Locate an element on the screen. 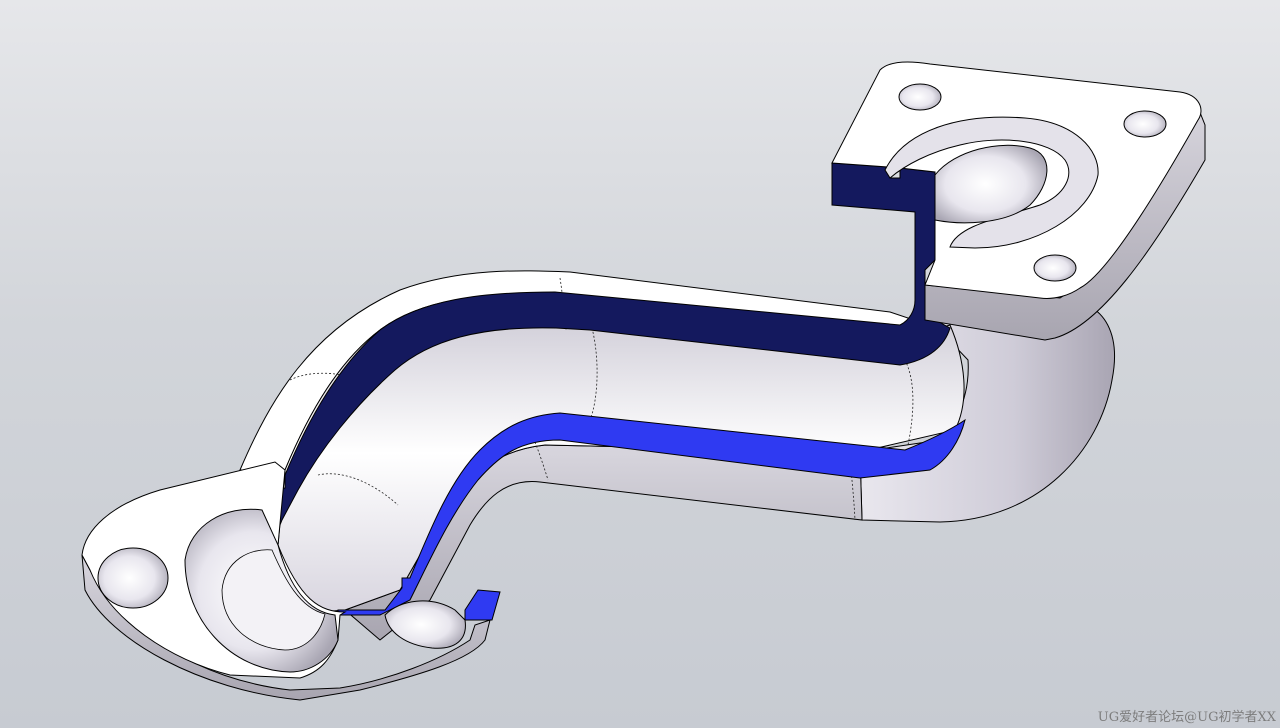  left-flange-lower-bore is located at coordinates (425, 624).